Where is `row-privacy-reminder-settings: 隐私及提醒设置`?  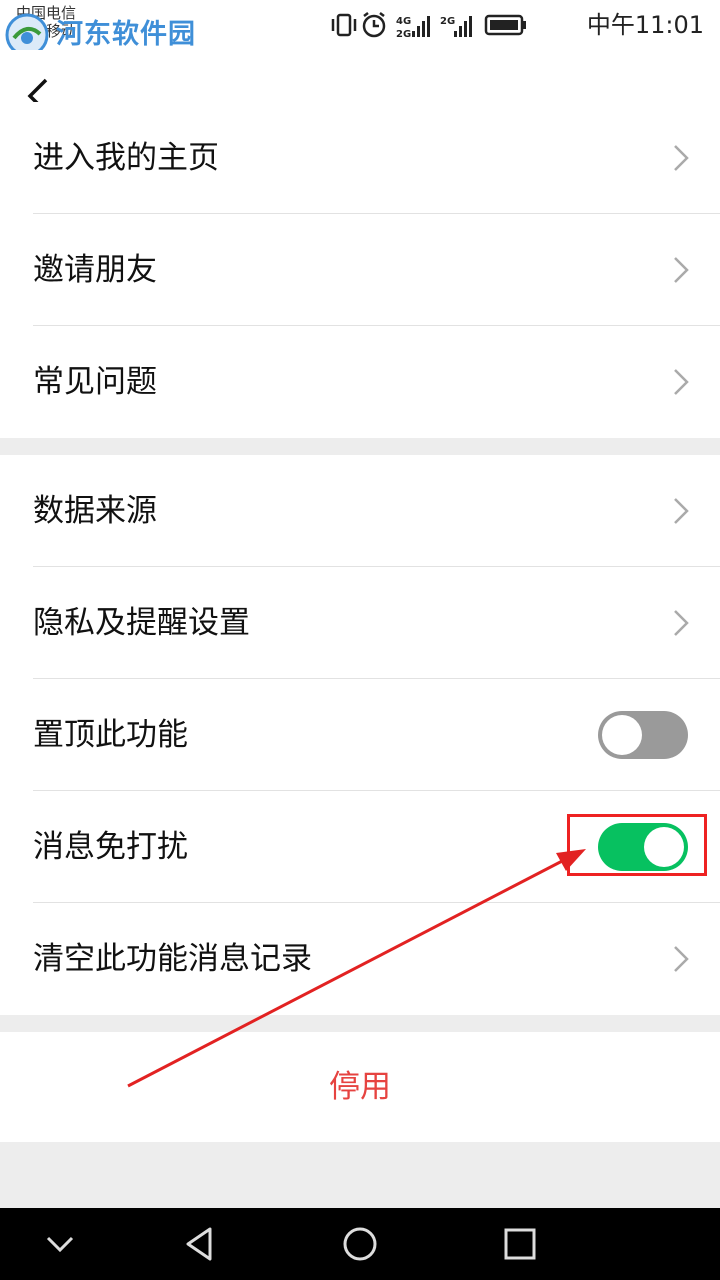 row-privacy-reminder-settings: 隐私及提醒设置 is located at coordinates (360, 623).